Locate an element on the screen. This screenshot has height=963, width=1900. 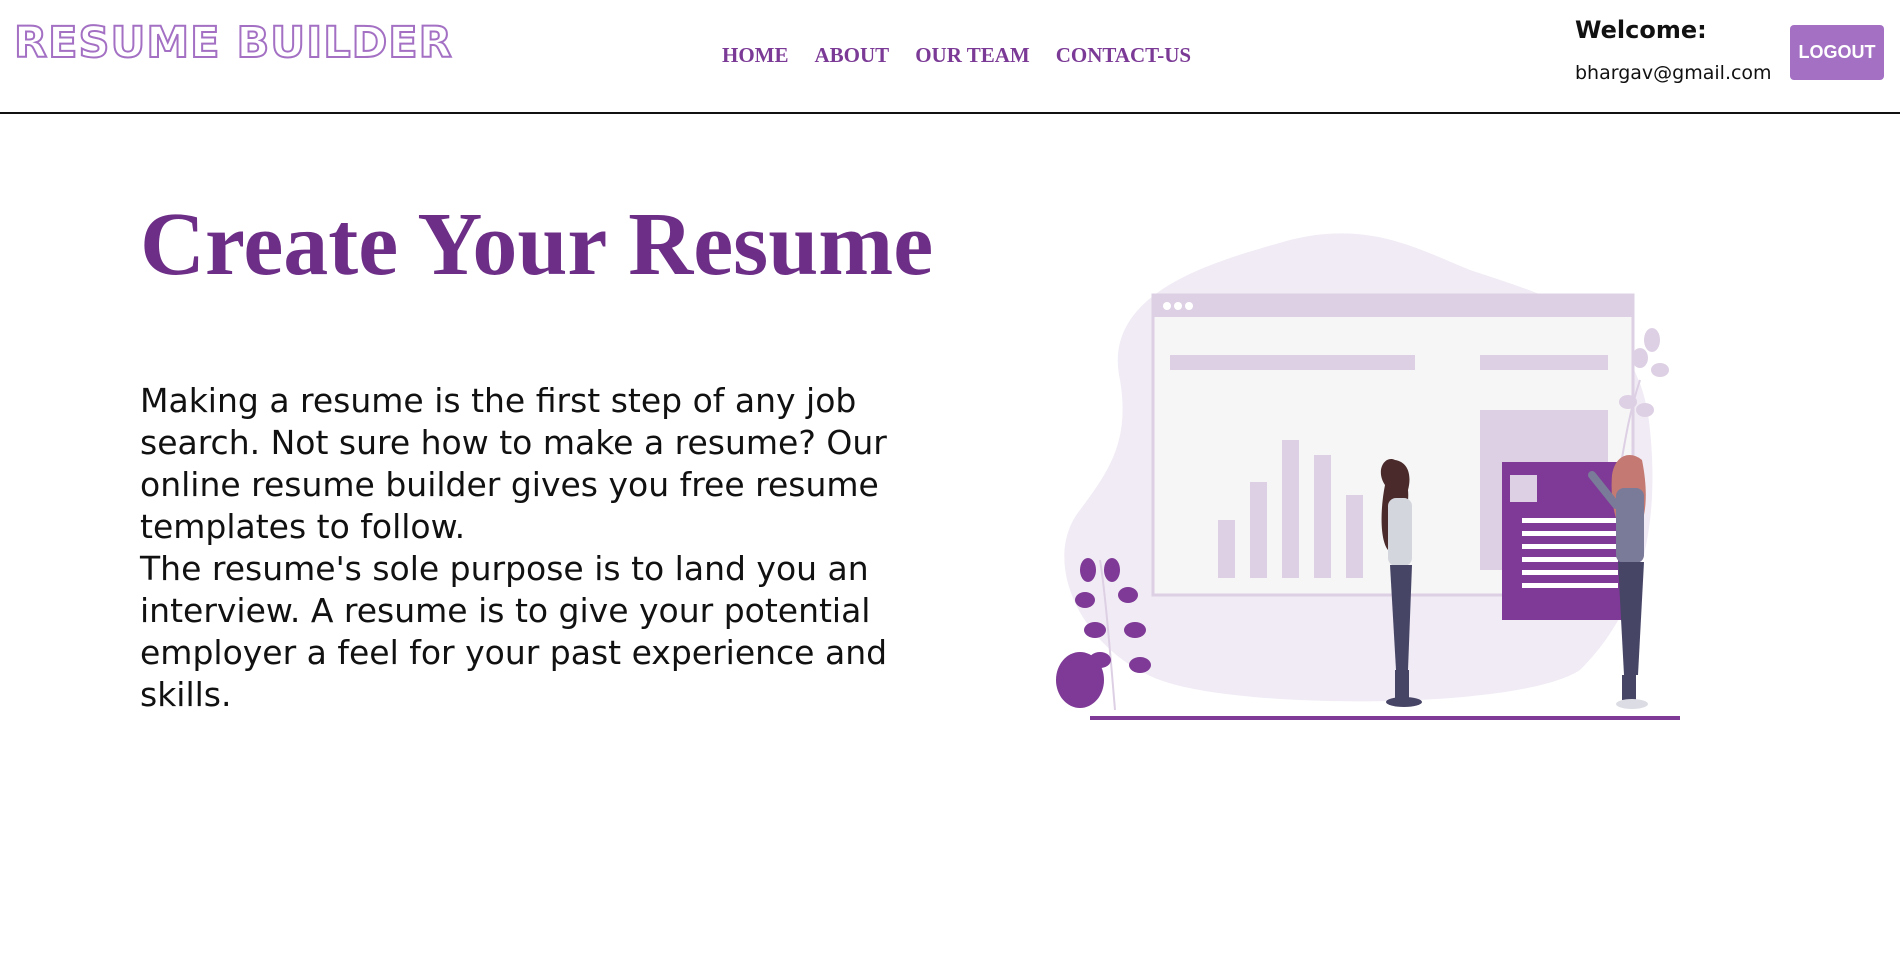
welcome-label: Welcome: is located at coordinates (1641, 30).